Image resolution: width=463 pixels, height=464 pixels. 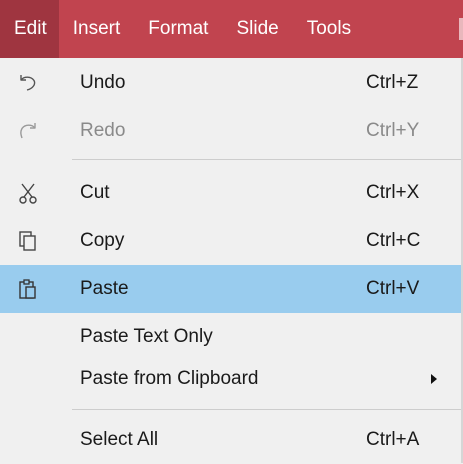 What do you see at coordinates (230, 337) in the screenshot?
I see `menu-item-paste-text-only: Paste Text Only` at bounding box center [230, 337].